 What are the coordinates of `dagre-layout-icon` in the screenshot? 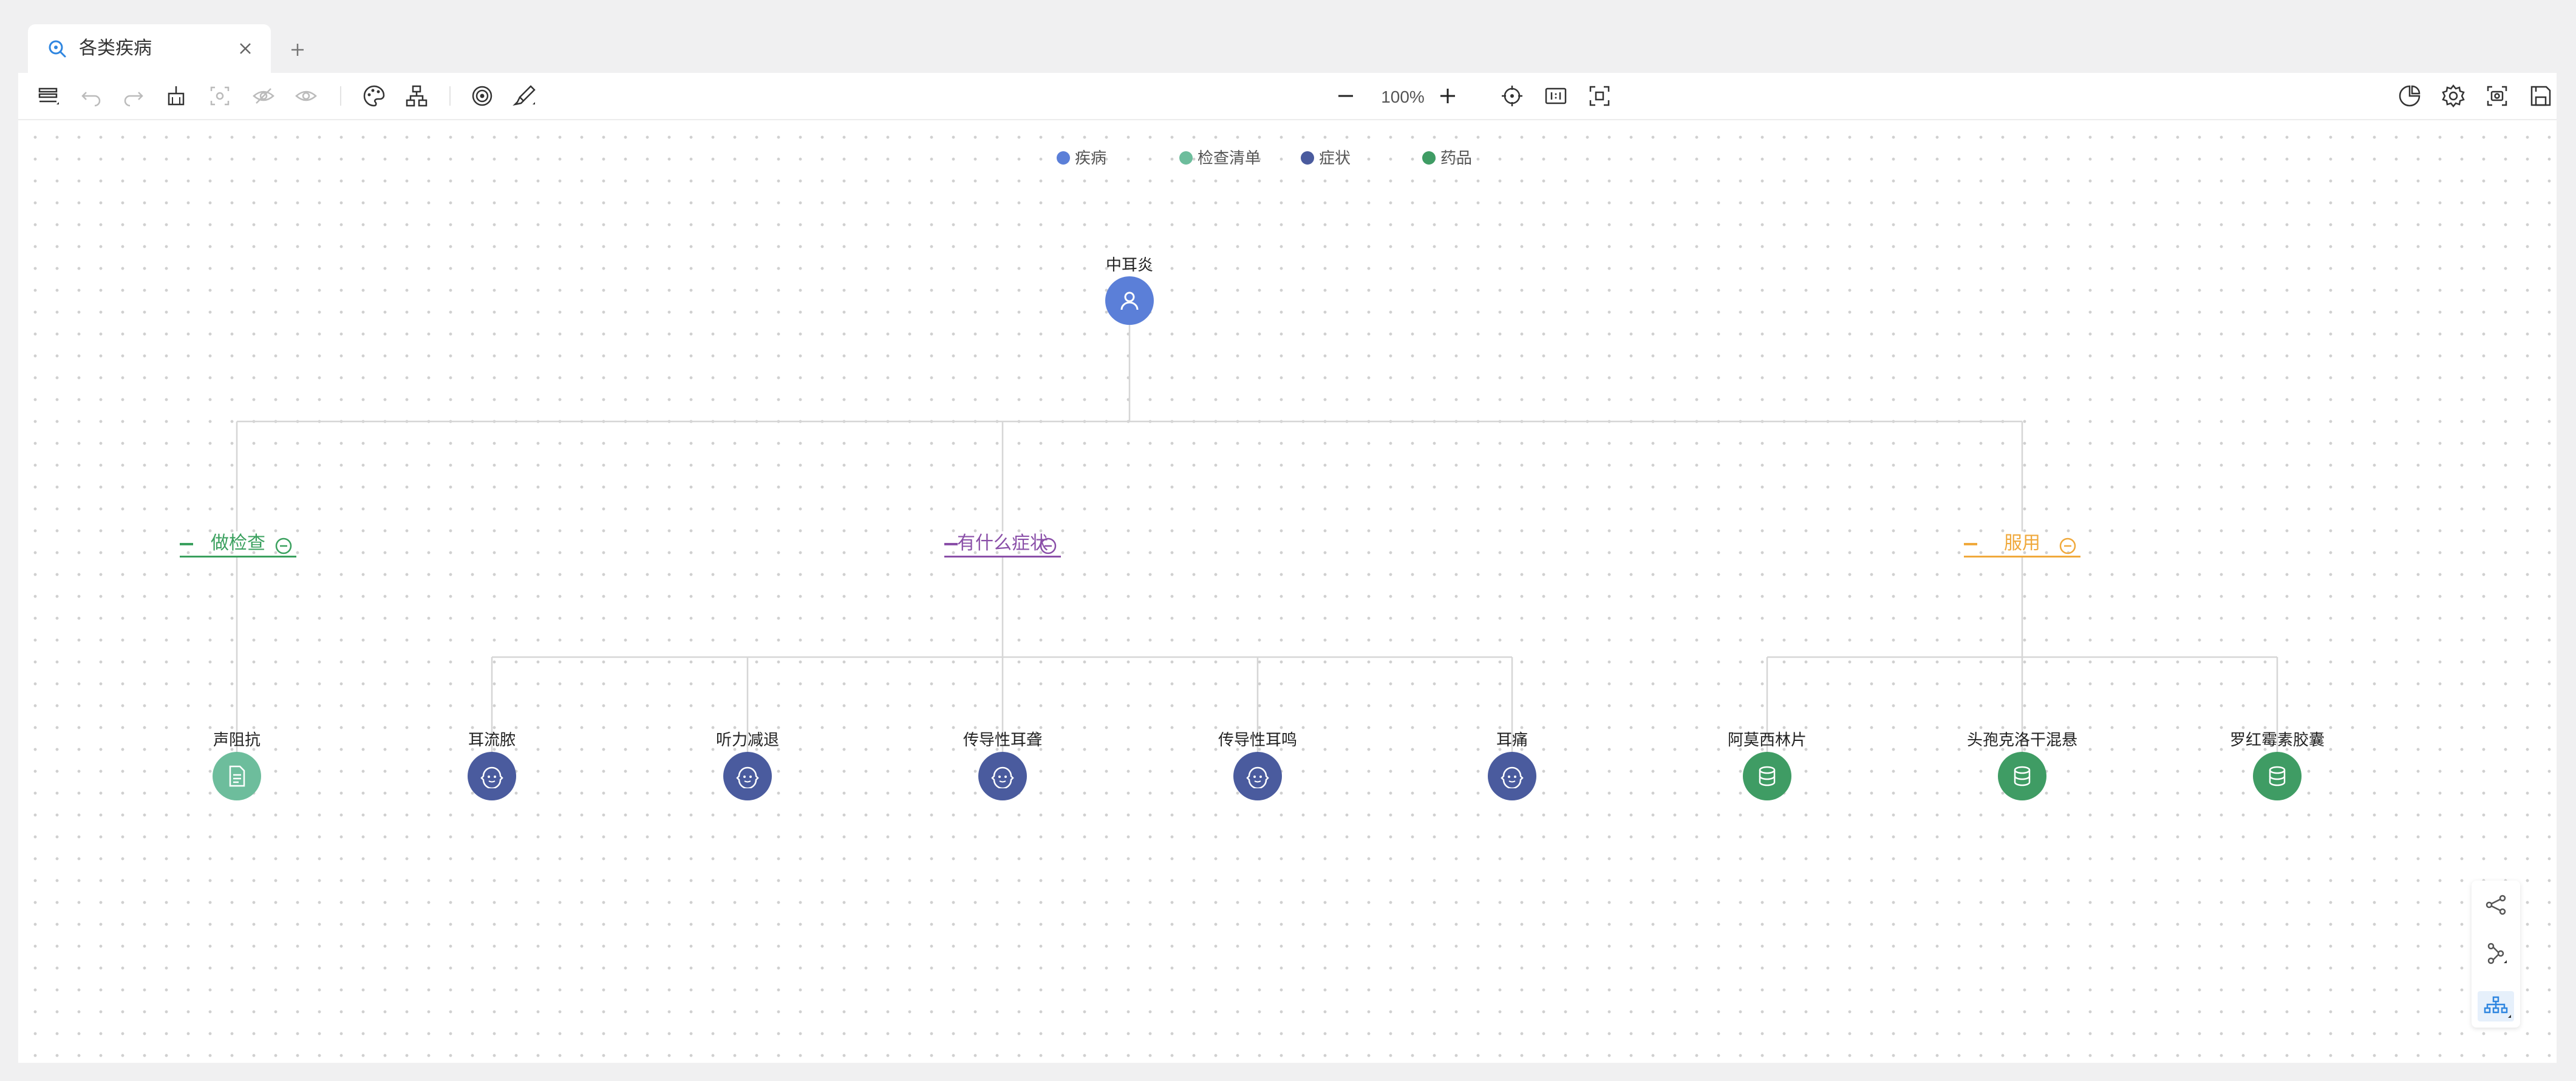 It's located at (2496, 953).